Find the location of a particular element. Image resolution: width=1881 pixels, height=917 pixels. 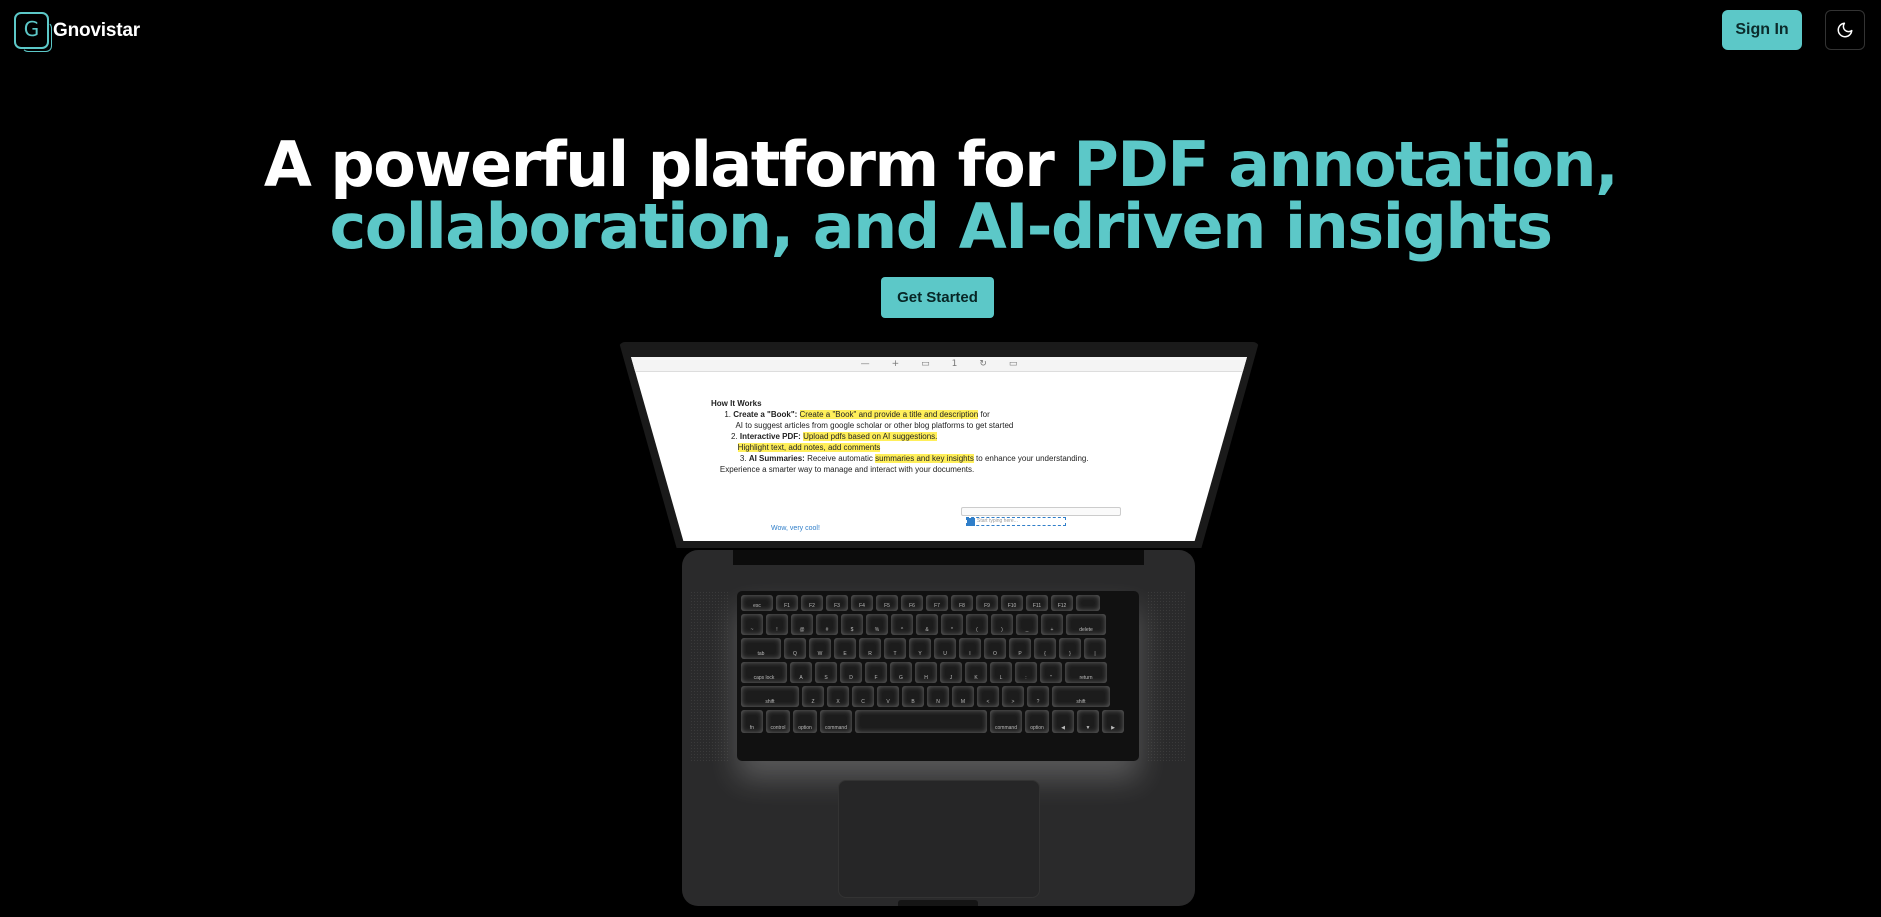

keyboard-key: & is located at coordinates (927, 624).